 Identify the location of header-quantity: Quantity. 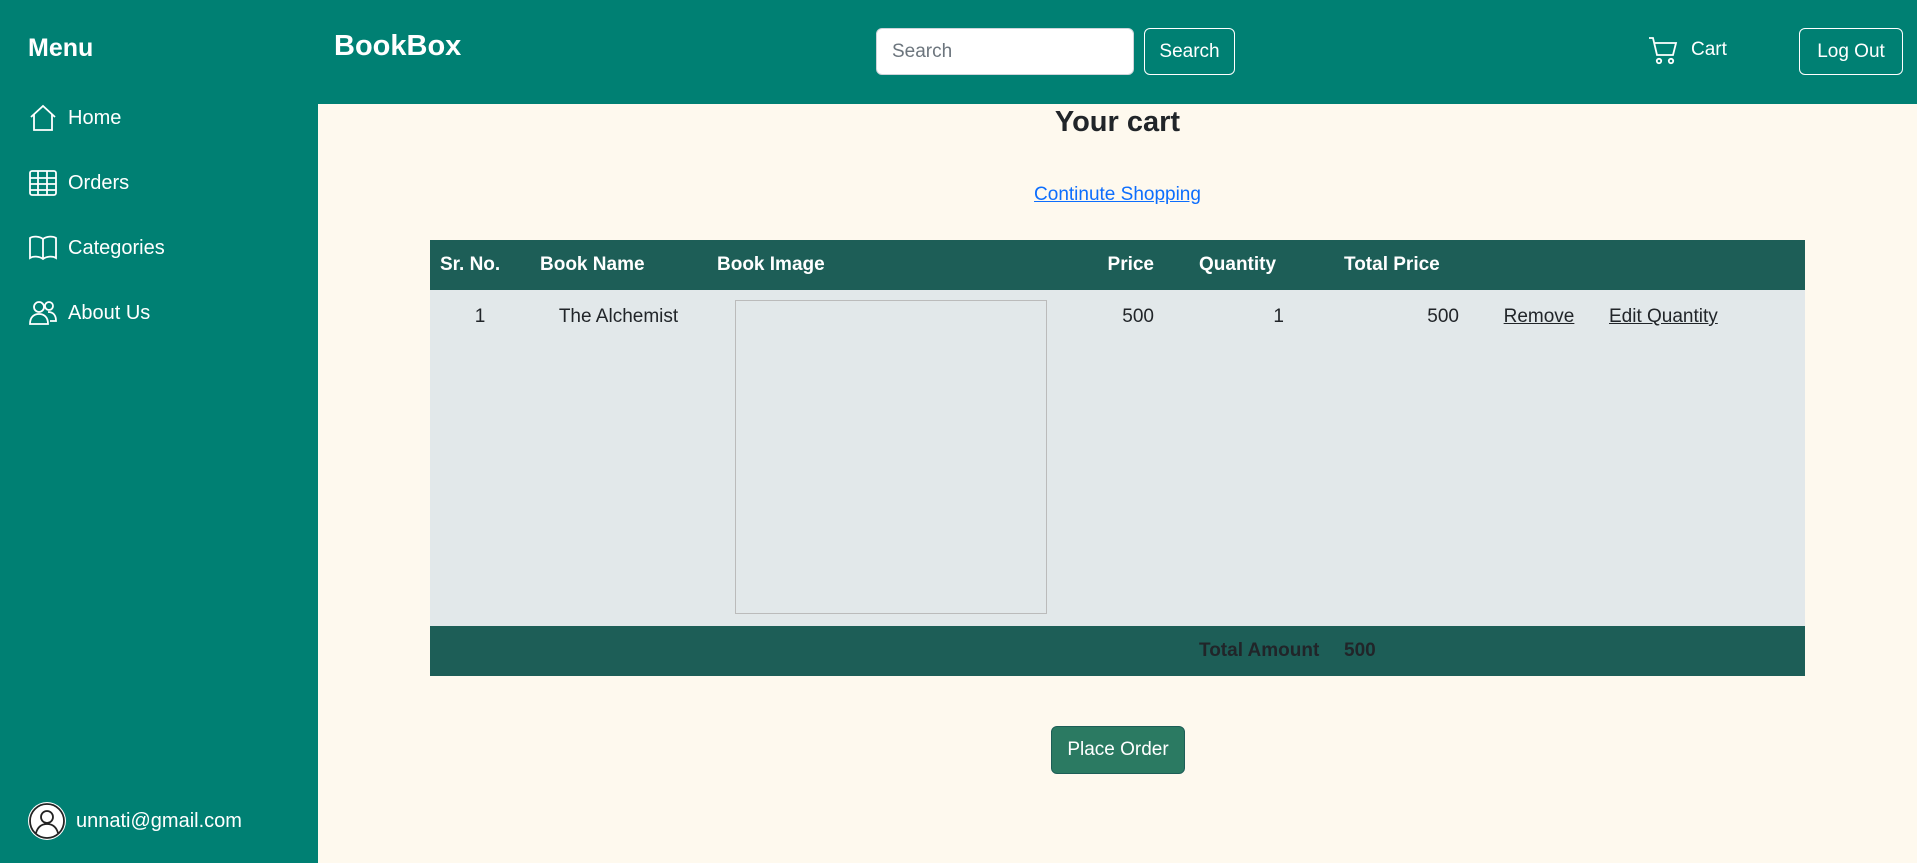
(1238, 264).